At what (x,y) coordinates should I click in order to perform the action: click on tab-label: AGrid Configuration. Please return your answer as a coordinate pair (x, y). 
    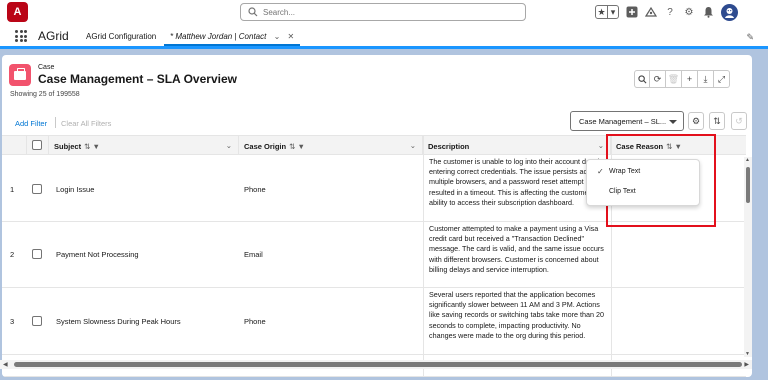
    Looking at the image, I should click on (121, 36).